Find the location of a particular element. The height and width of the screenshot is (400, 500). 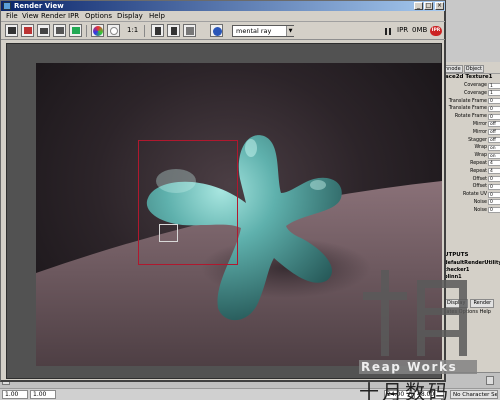

title-bar: Render View _ □ × is located at coordinates (223, 6).